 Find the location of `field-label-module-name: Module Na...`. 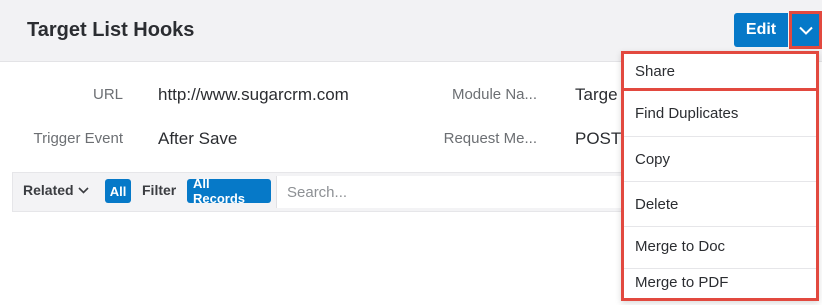

field-label-module-name: Module Na... is located at coordinates (494, 94).